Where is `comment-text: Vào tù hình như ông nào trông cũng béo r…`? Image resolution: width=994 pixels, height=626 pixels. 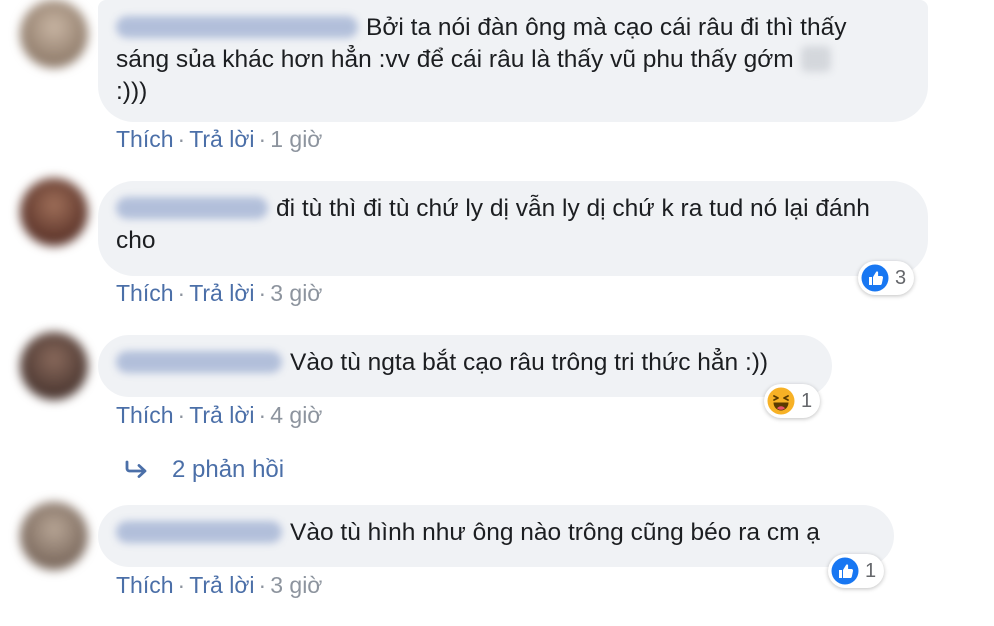
comment-text: Vào tù hình như ông nào trông cũng béo r… is located at coordinates (555, 532).